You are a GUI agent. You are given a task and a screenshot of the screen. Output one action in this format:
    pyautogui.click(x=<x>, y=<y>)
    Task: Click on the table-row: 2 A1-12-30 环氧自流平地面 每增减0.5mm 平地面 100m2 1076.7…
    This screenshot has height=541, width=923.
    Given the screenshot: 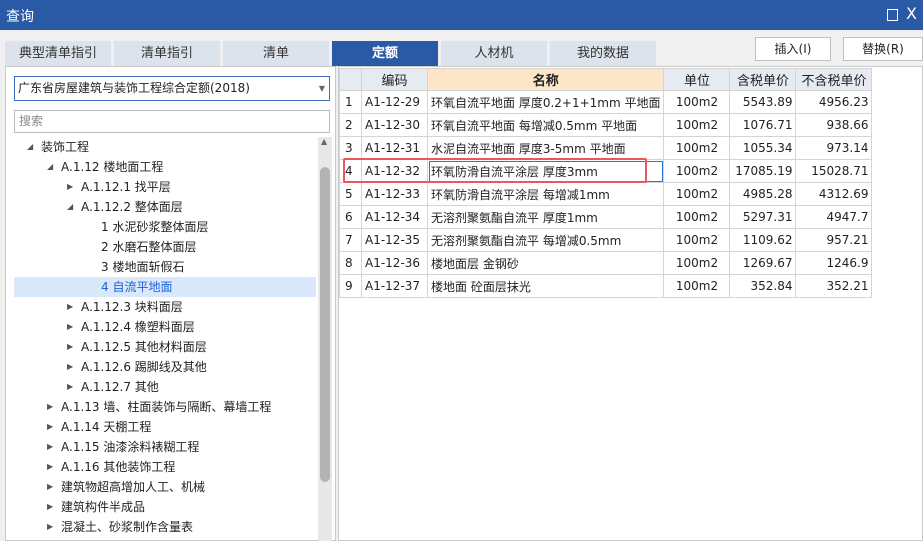 What is the action you would take?
    pyautogui.click(x=606, y=125)
    